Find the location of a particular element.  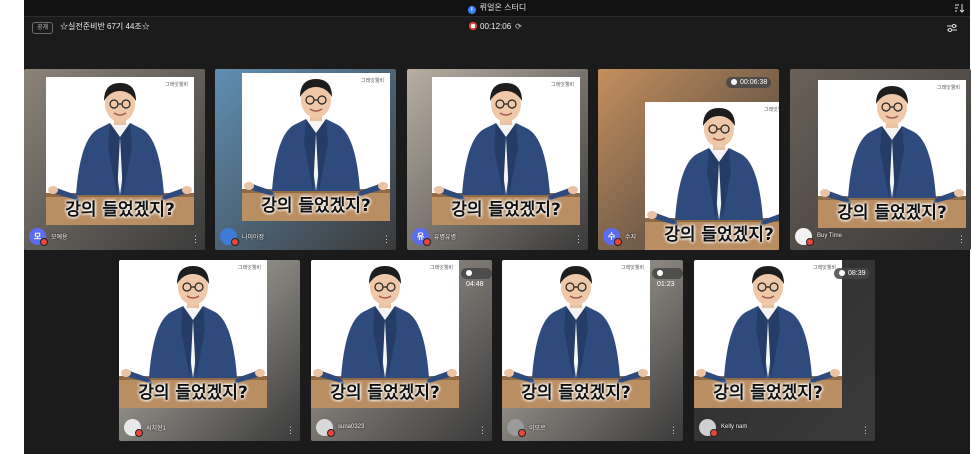

participant-name: 씨치현1 is located at coordinates (156, 428).